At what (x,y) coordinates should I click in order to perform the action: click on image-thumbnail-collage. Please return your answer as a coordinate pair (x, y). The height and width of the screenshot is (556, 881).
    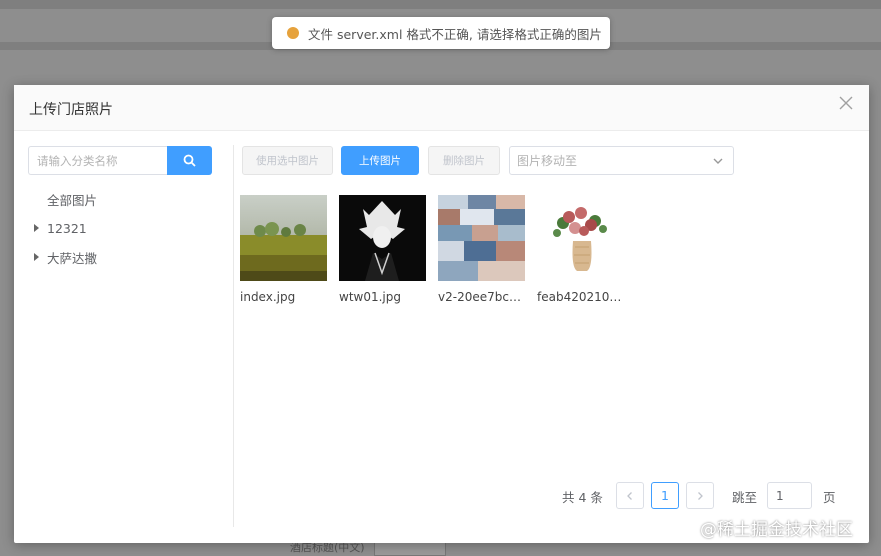
    Looking at the image, I should click on (481, 238).